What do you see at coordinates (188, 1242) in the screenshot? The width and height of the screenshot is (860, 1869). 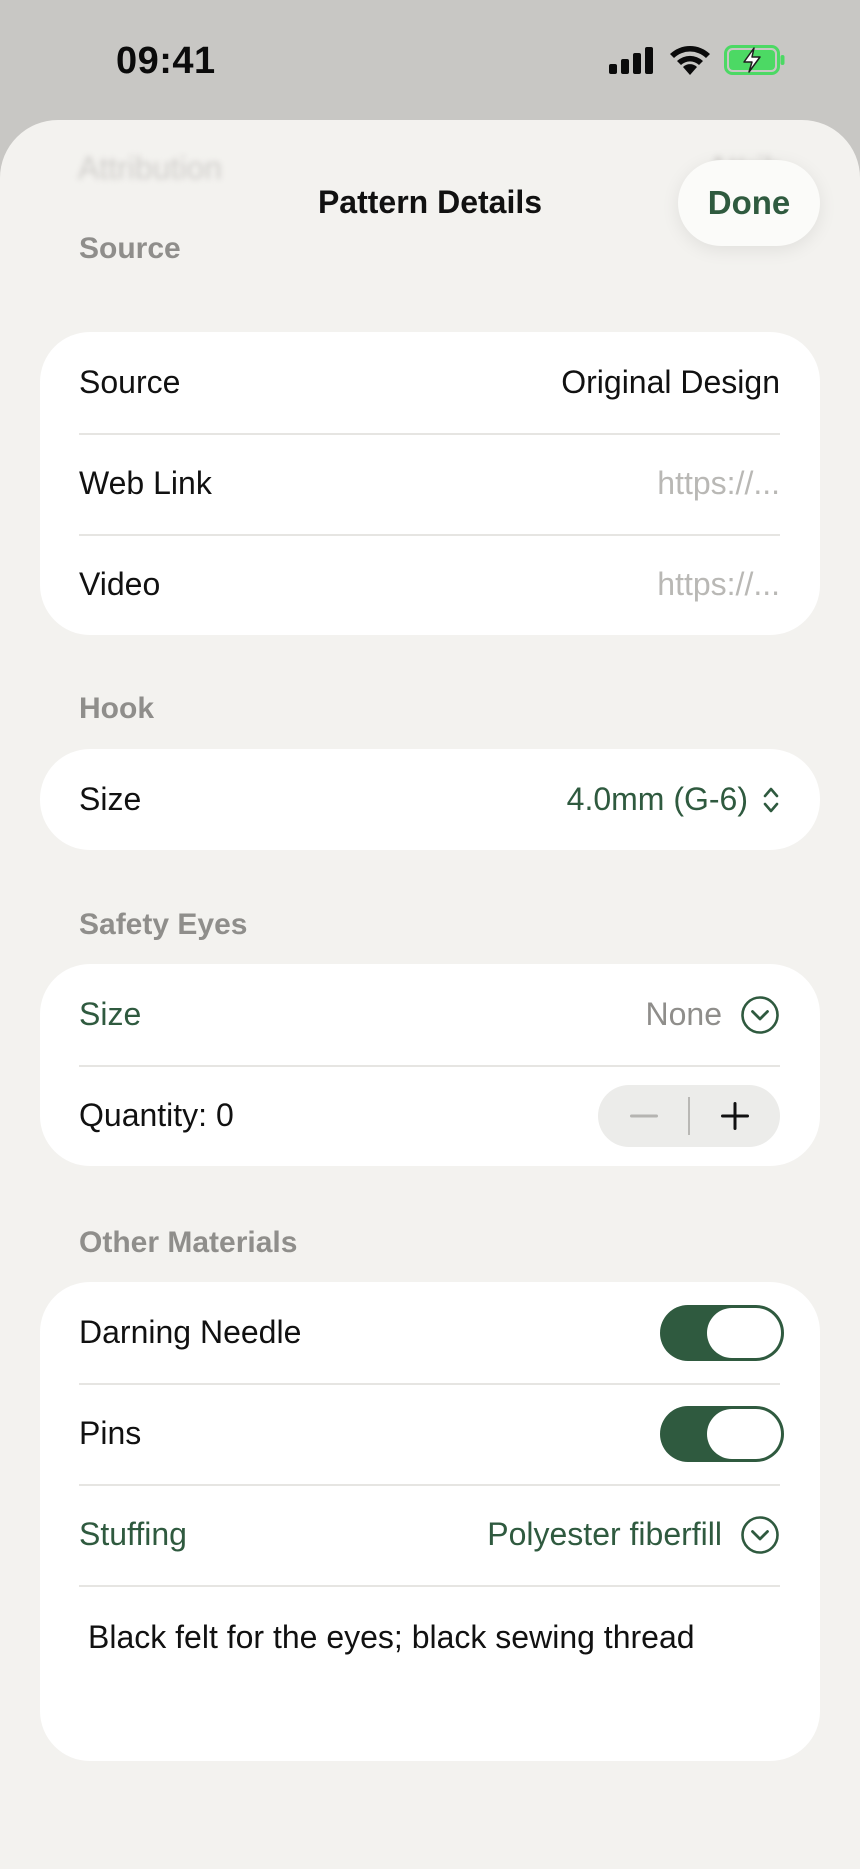 I see `section-label-other-materials: Other Materials` at bounding box center [188, 1242].